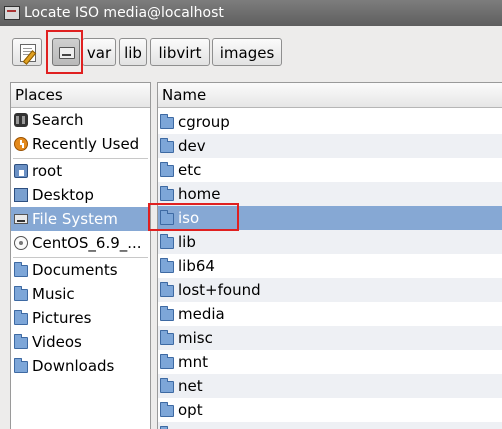 The image size is (502, 429). Describe the element at coordinates (86, 144) in the screenshot. I see `places-item-label: Recently Used` at that location.